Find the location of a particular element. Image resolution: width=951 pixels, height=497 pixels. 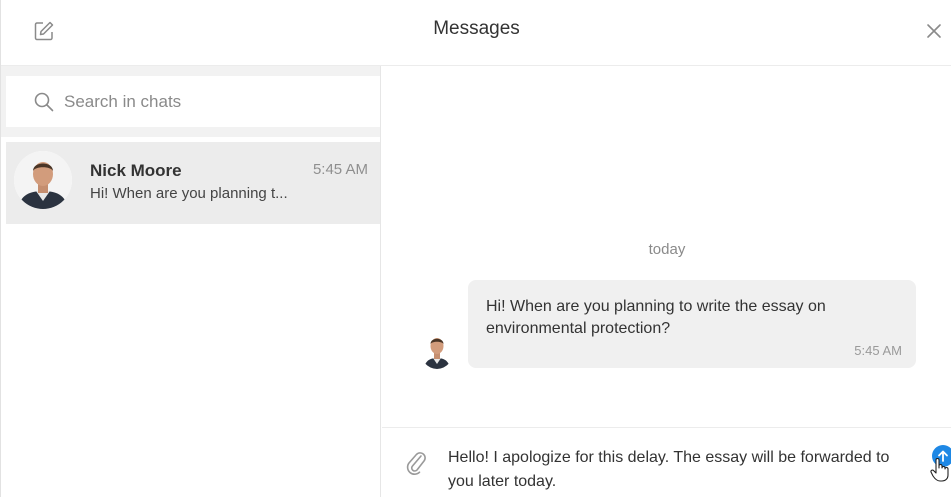

search-icon is located at coordinates (44, 101).